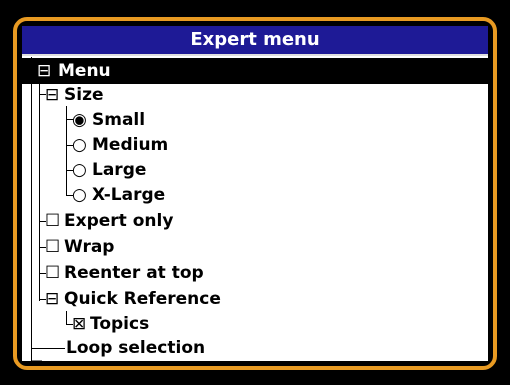  I want to click on tree-item-label: Topics, so click(120, 324).